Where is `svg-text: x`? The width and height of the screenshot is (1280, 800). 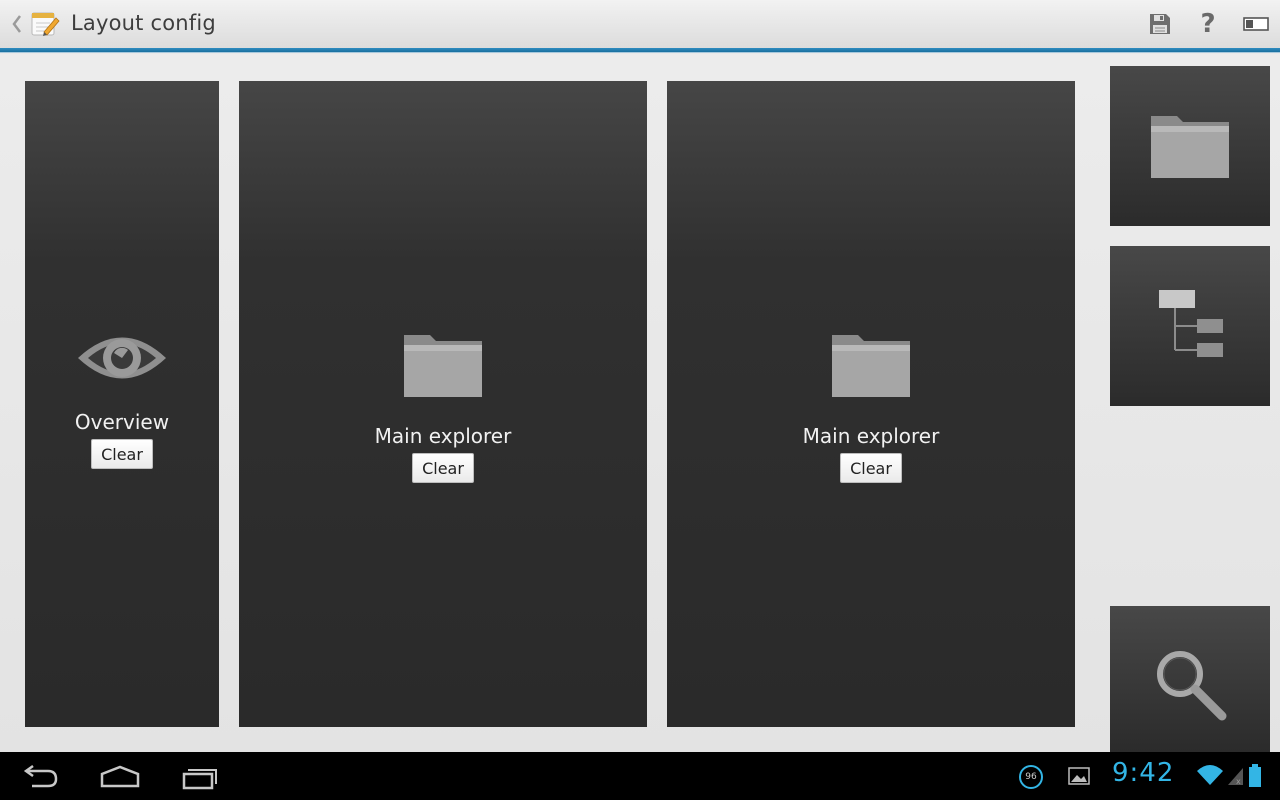
svg-text: x is located at coordinates (1238, 781).